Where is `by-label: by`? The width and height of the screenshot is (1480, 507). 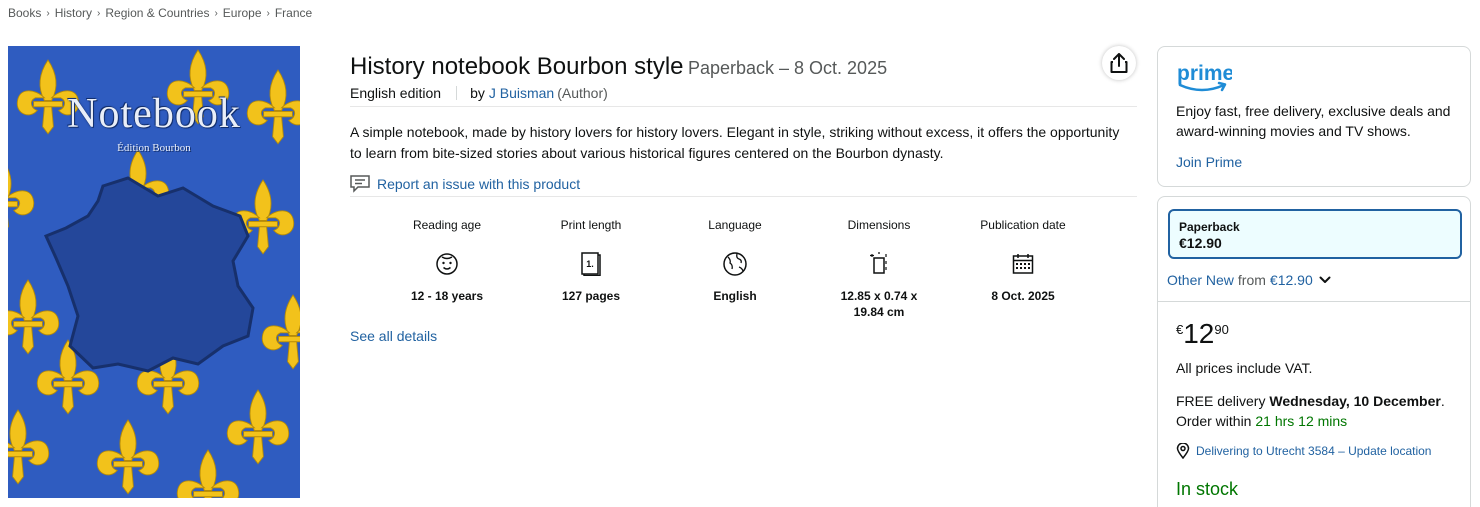 by-label: by is located at coordinates (477, 93).